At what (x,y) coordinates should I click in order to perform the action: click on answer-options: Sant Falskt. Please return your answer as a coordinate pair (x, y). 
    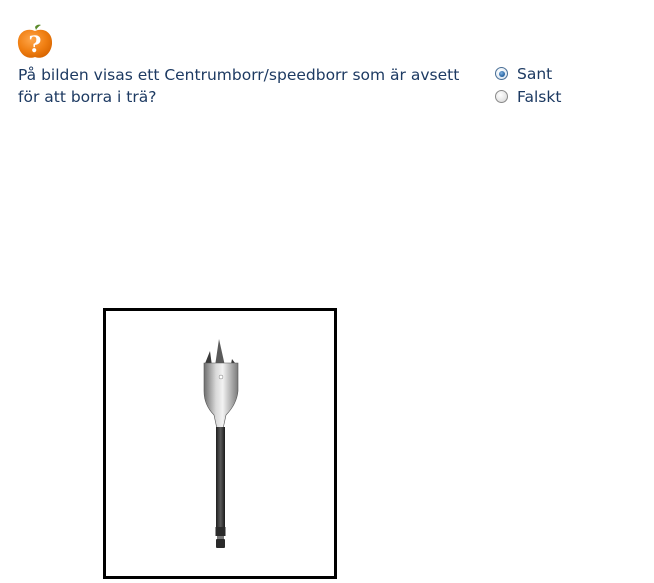
    Looking at the image, I should click on (528, 85).